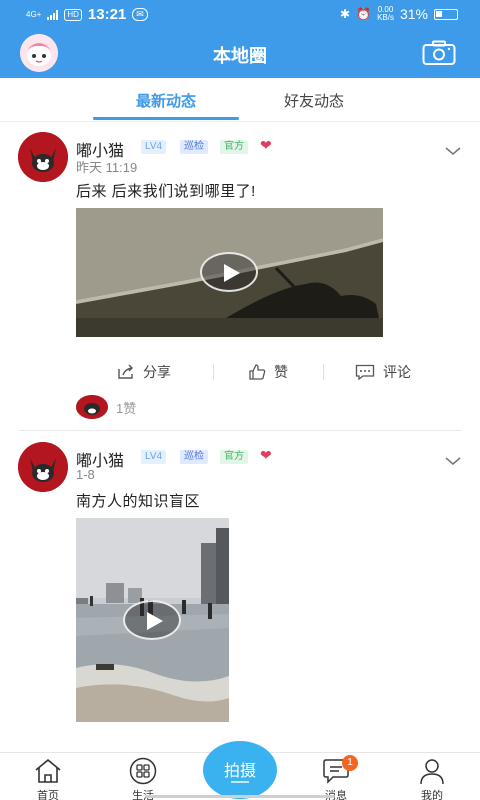 The width and height of the screenshot is (480, 800). Describe the element at coordinates (240, 796) in the screenshot. I see `home-indicator` at that location.